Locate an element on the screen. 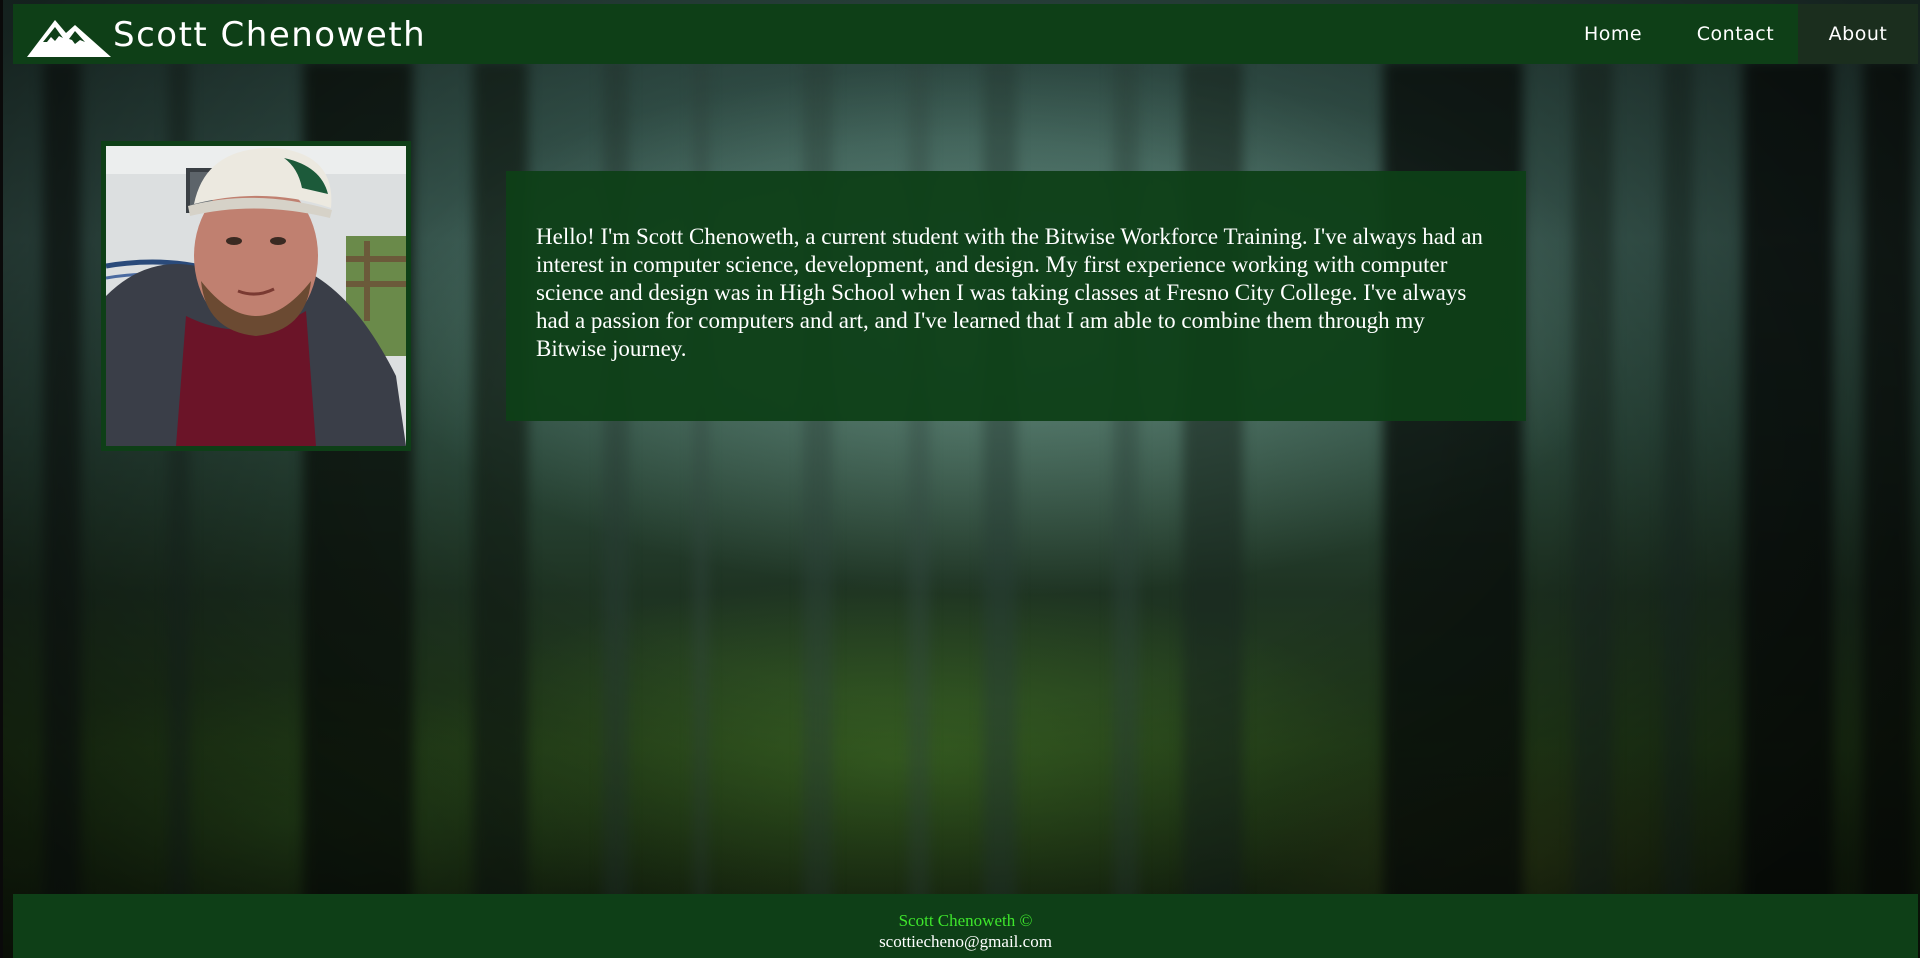 The image size is (1920, 958). brand-link: Scott Chenoweth is located at coordinates (225, 35).